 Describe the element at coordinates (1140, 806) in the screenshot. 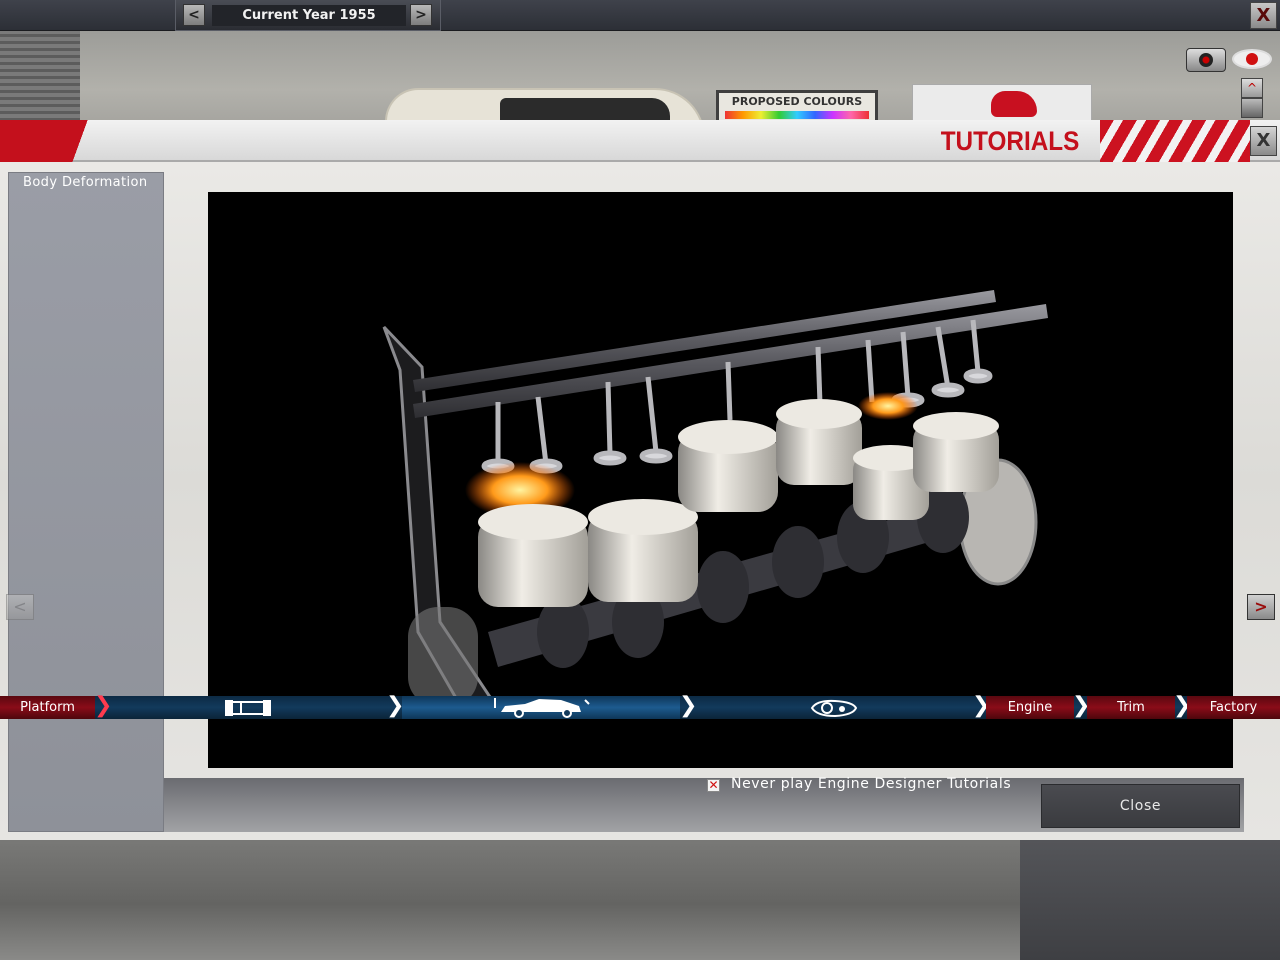

I see `close-button: Close` at that location.